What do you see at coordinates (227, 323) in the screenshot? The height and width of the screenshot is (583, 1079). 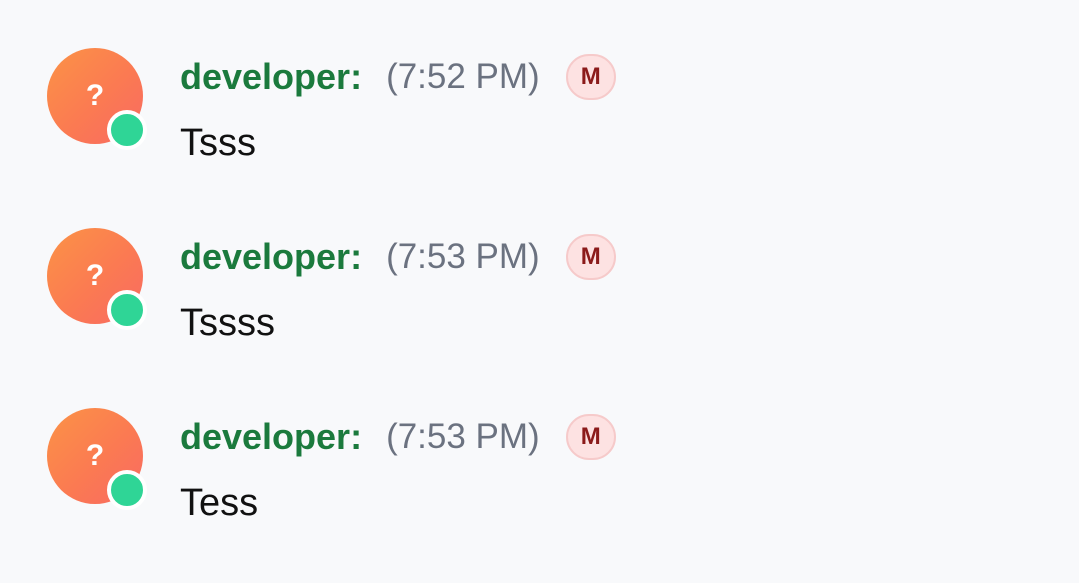 I see `message-text: Tssss` at bounding box center [227, 323].